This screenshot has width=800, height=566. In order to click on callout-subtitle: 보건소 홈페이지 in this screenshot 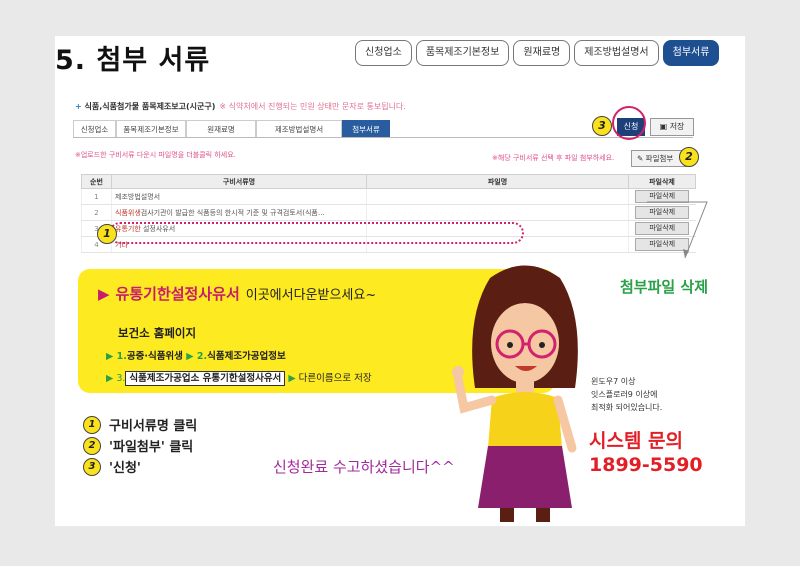, I will do `click(157, 333)`.